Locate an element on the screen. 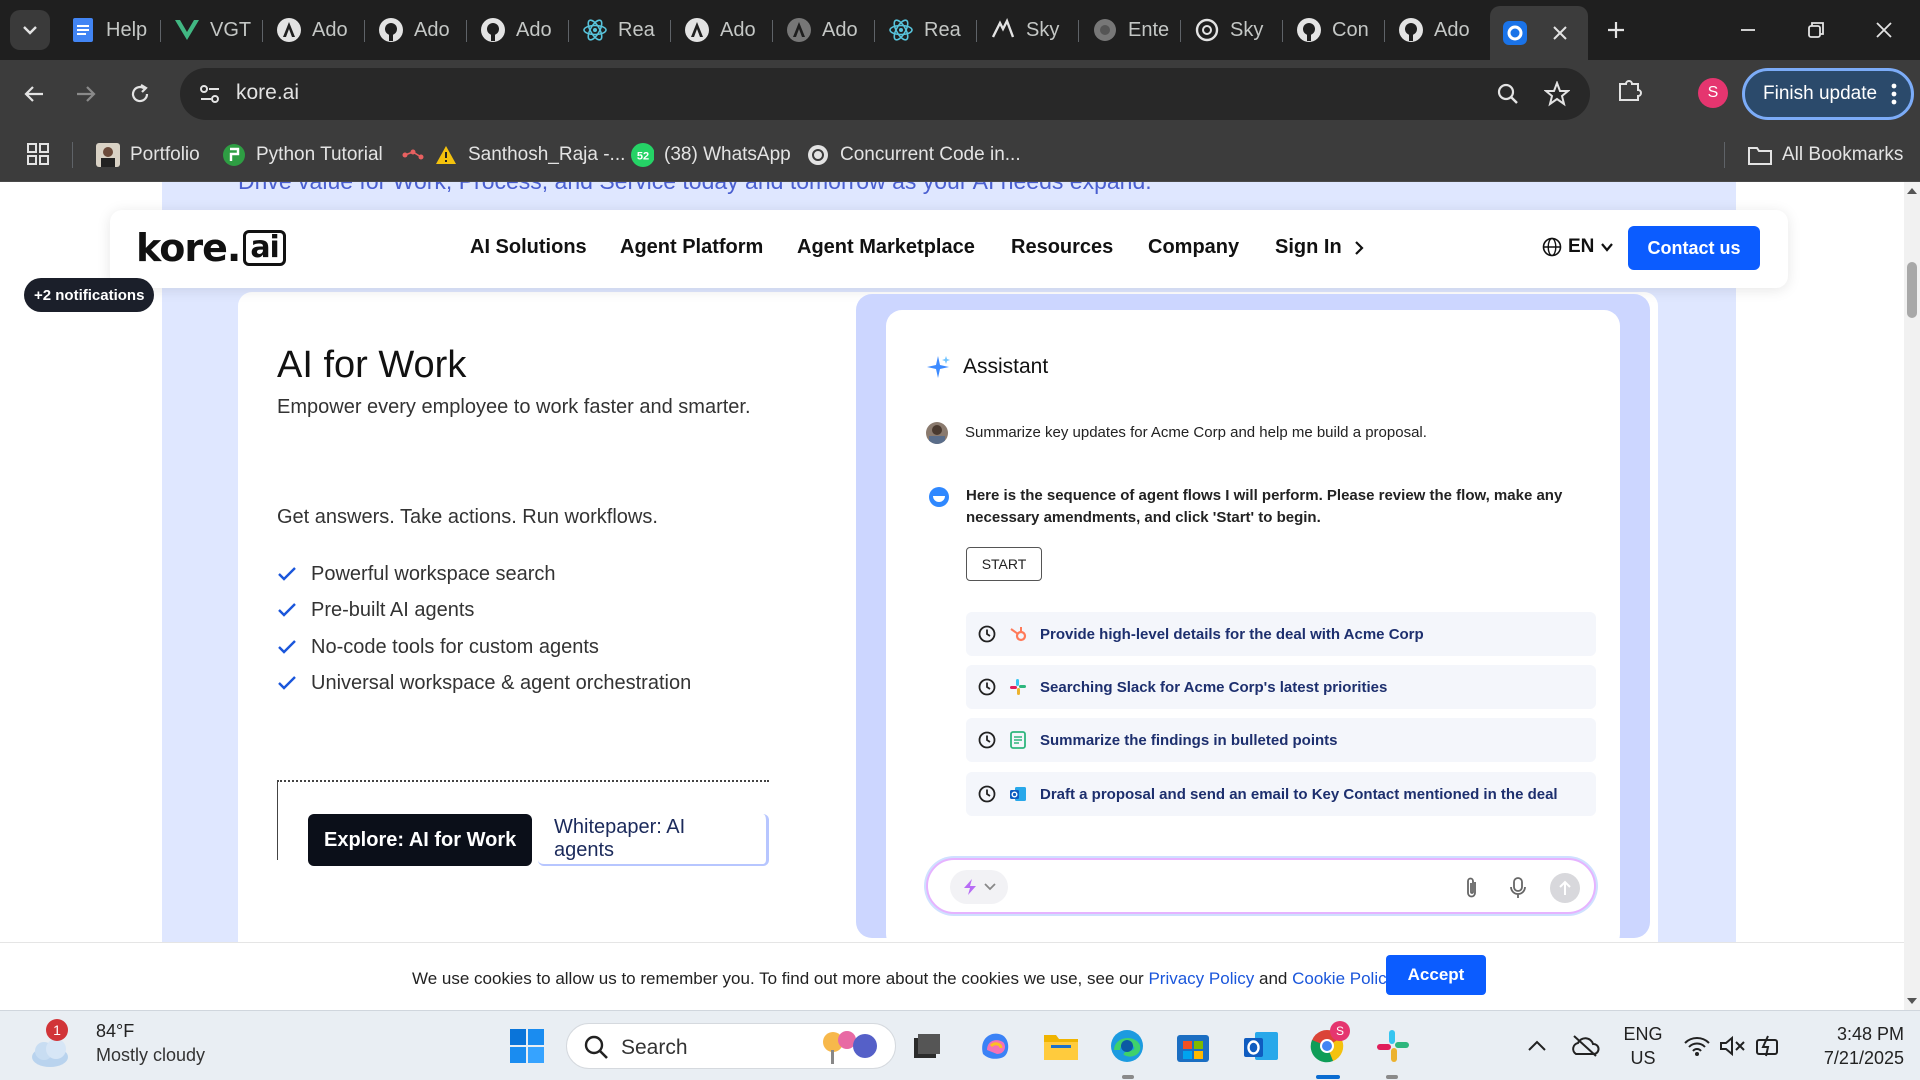 The height and width of the screenshot is (1080, 1920). bot-avatar-icon is located at coordinates (939, 499).